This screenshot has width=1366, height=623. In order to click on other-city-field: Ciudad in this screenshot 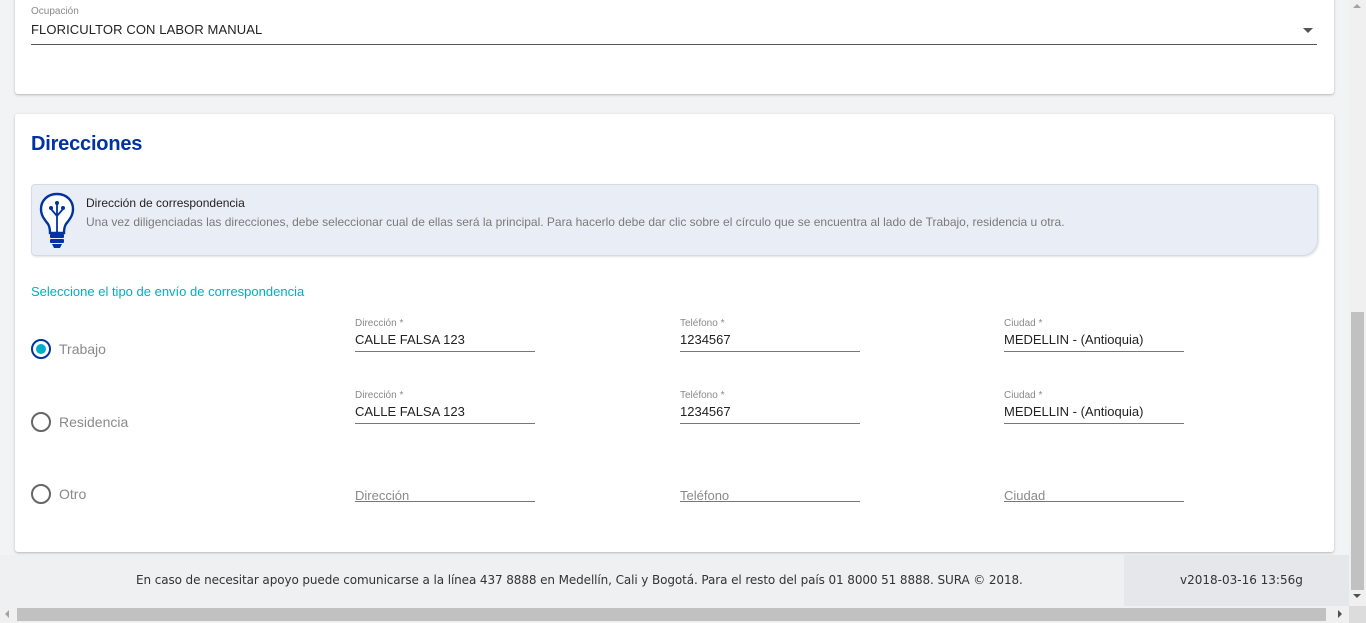, I will do `click(1094, 490)`.